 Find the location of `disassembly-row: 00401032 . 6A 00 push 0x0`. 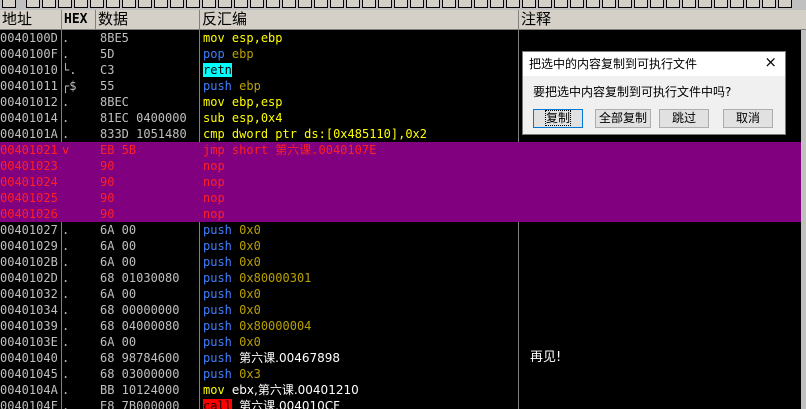

disassembly-row: 00401032 . 6A 00 push 0x0 is located at coordinates (403, 294).